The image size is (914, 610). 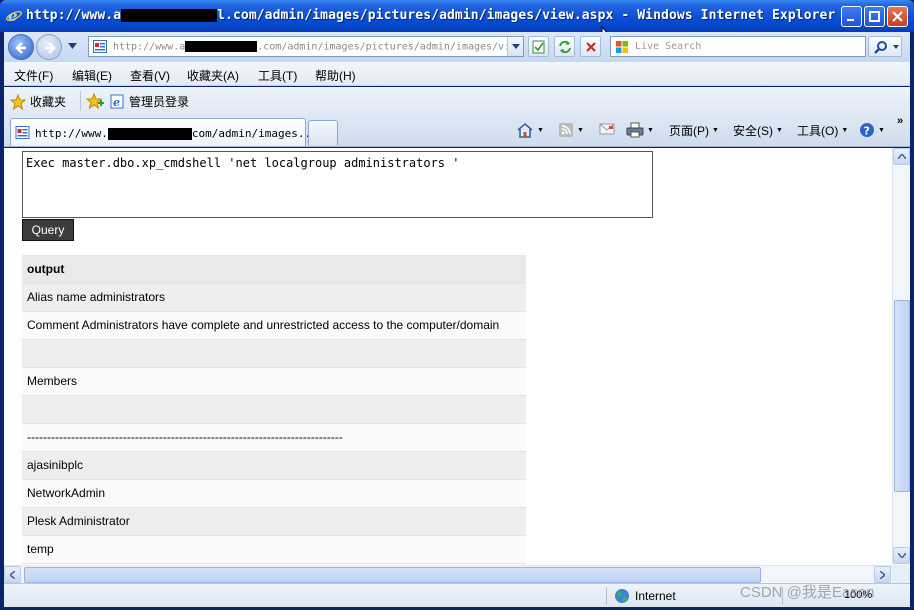 I want to click on vertical-scrollbar, so click(x=901, y=356).